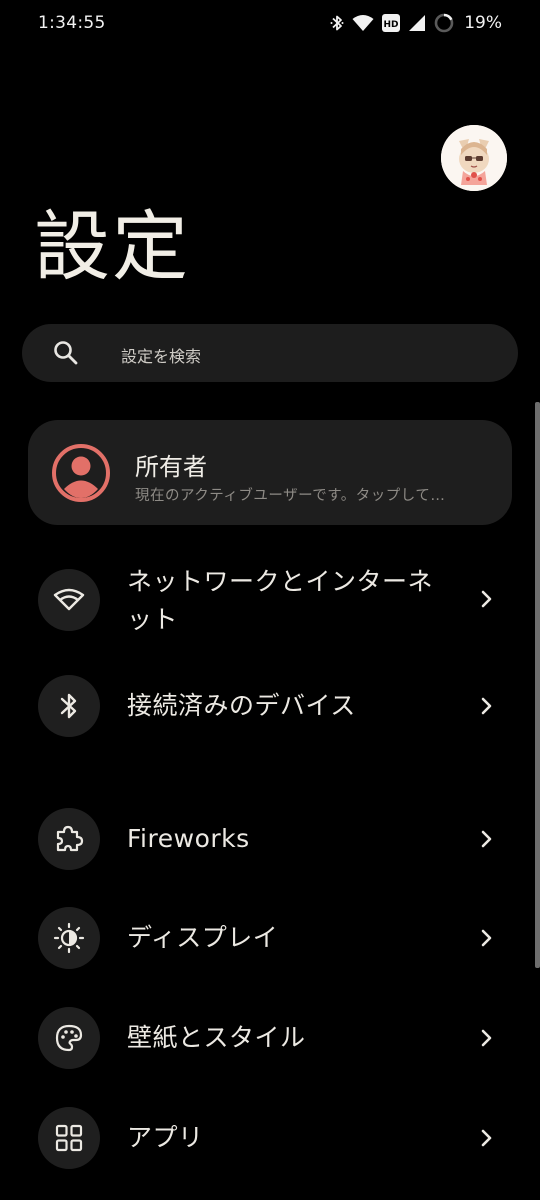  Describe the element at coordinates (69, 839) in the screenshot. I see `puzzle-icon` at that location.